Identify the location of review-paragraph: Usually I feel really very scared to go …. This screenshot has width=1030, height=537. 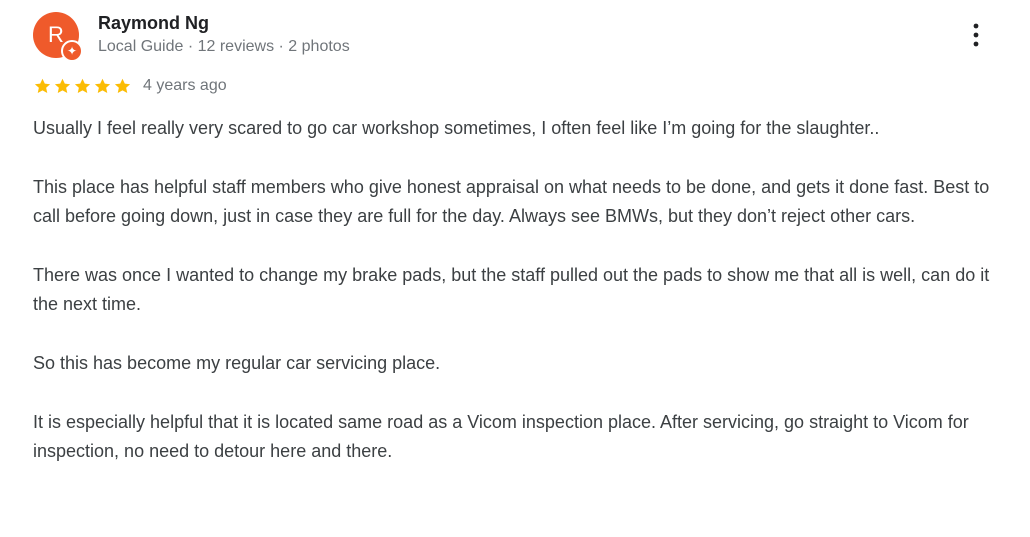
(456, 128).